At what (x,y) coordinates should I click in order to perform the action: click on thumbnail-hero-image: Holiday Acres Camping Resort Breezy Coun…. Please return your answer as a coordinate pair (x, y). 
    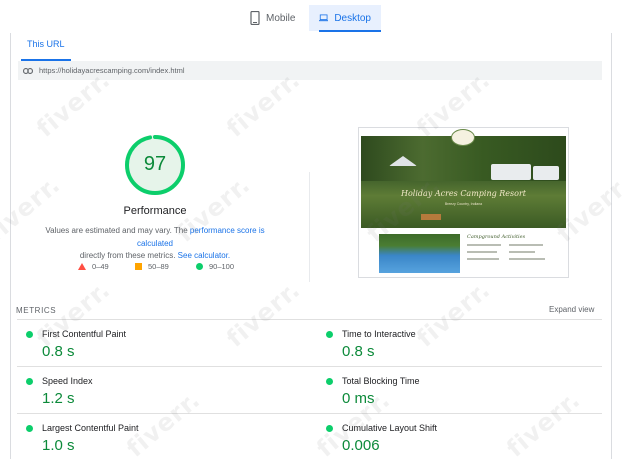
    Looking at the image, I should click on (463, 182).